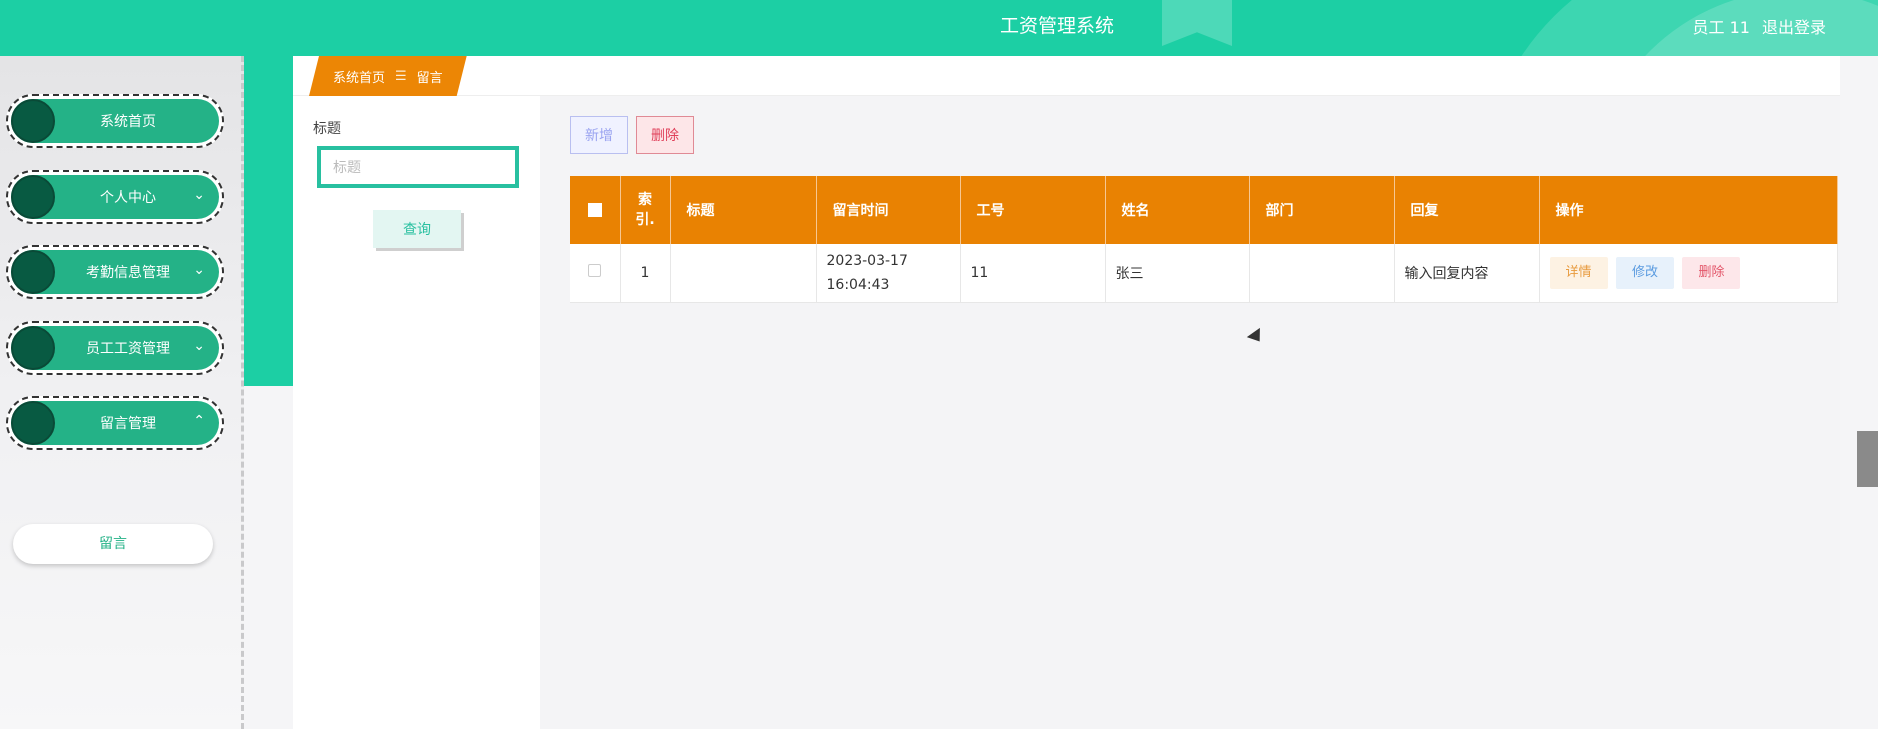 The width and height of the screenshot is (1878, 729). Describe the element at coordinates (1197, 23) in the screenshot. I see `ribbon-decoration` at that location.